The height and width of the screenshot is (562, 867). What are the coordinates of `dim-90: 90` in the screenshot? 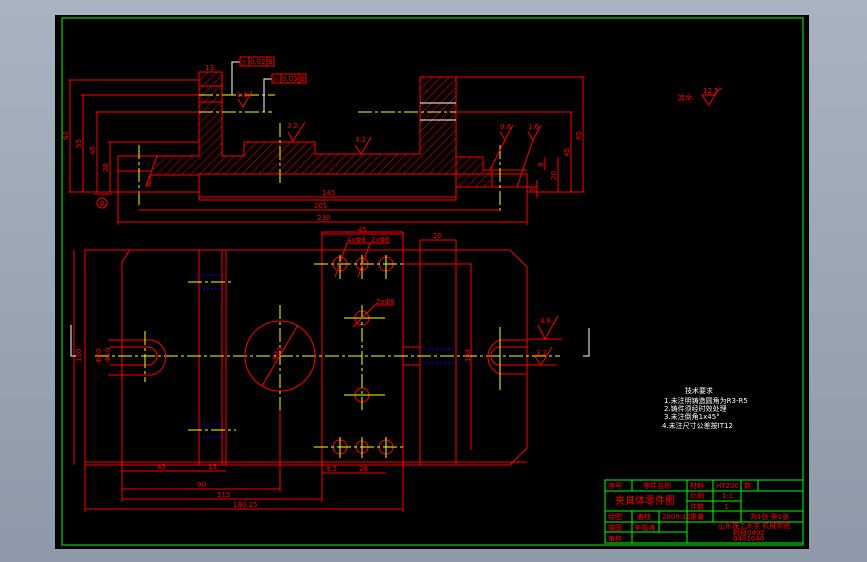 It's located at (201, 485).